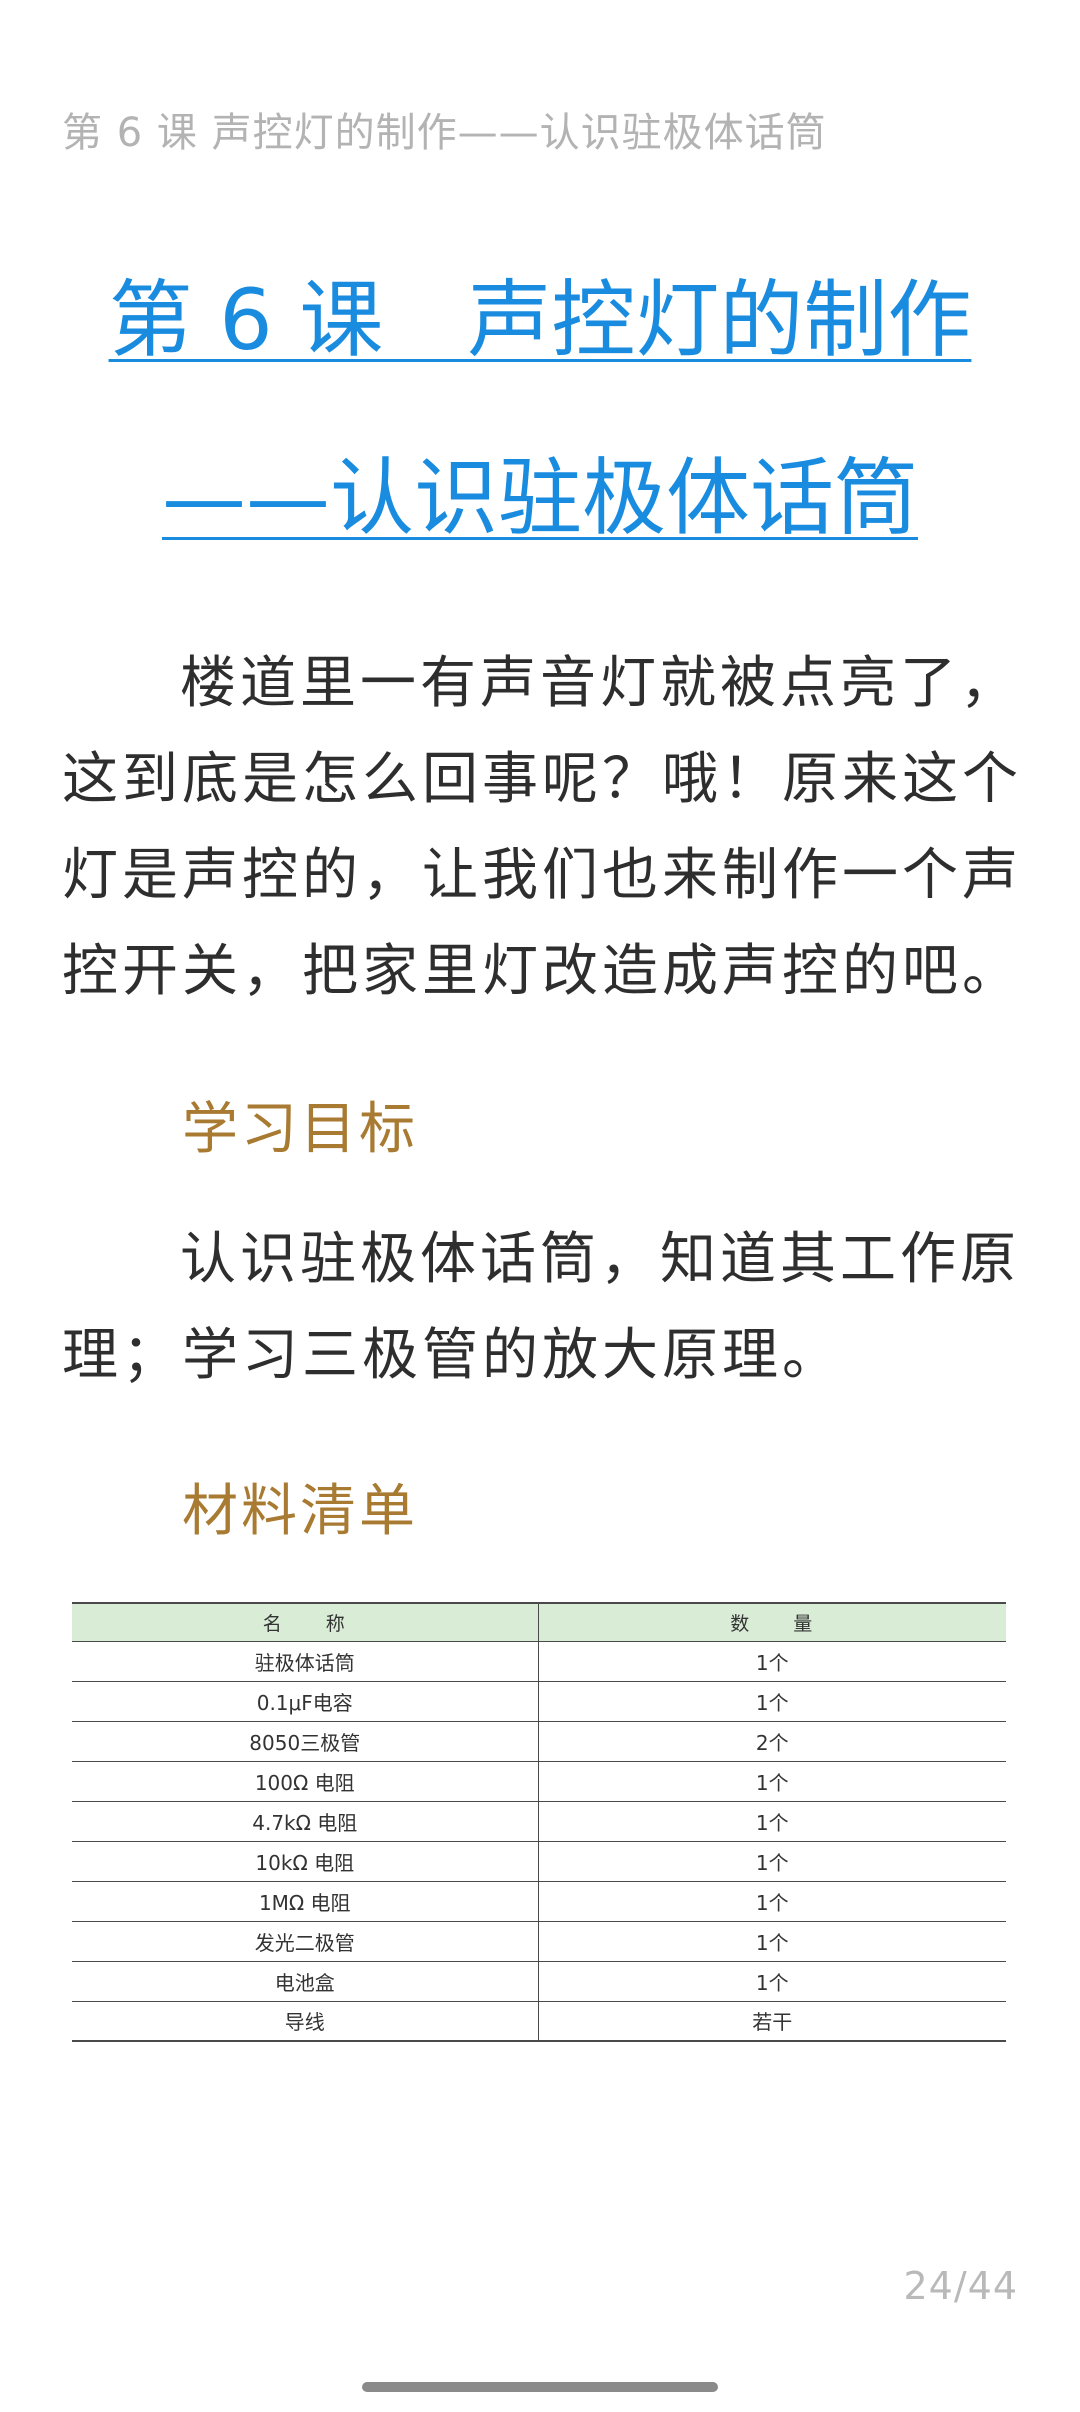  I want to click on table-row: 10kΩ 电阻 1个, so click(539, 1861).